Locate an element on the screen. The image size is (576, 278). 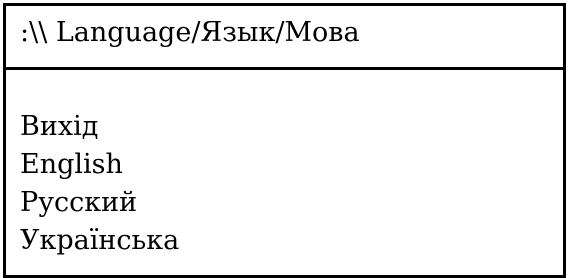
menu-item-russian: Русский is located at coordinates (99, 203).